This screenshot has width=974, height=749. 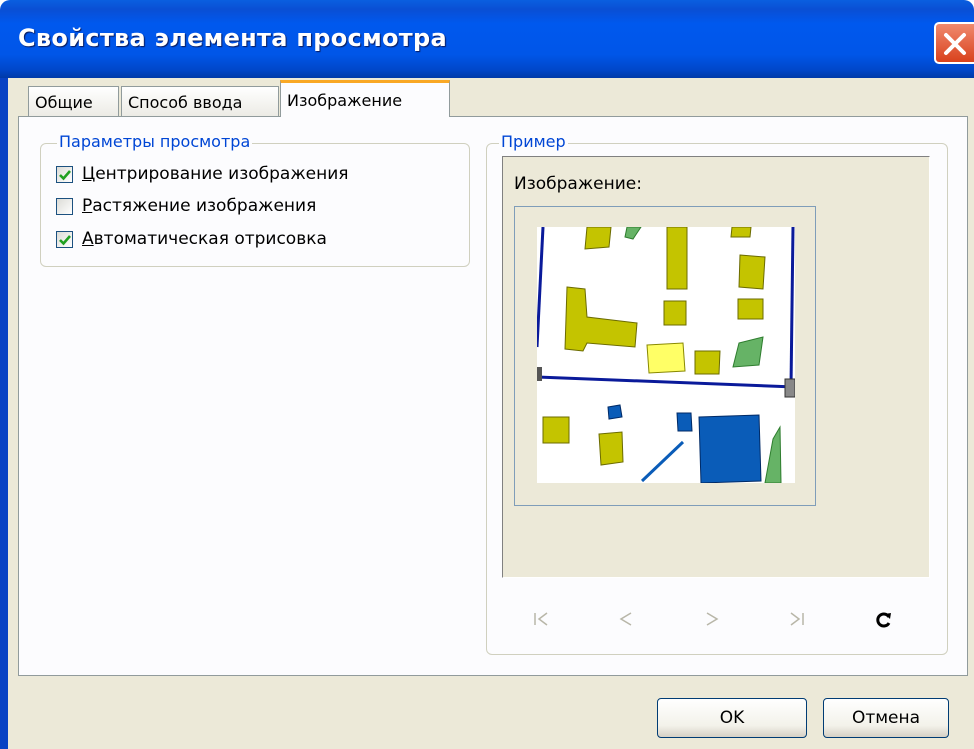 What do you see at coordinates (4, 413) in the screenshot?
I see `window-frame` at bounding box center [4, 413].